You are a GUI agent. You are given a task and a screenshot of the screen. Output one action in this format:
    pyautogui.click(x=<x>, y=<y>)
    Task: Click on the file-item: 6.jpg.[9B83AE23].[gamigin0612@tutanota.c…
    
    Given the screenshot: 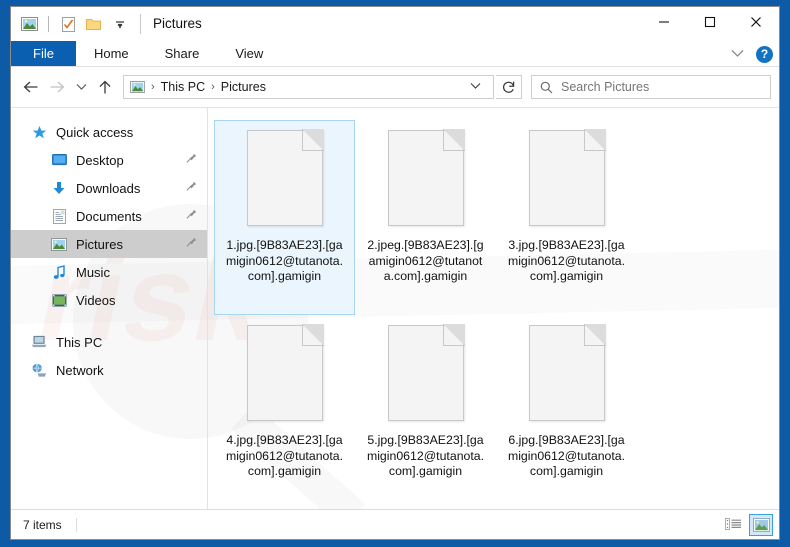 What is the action you would take?
    pyautogui.click(x=566, y=412)
    